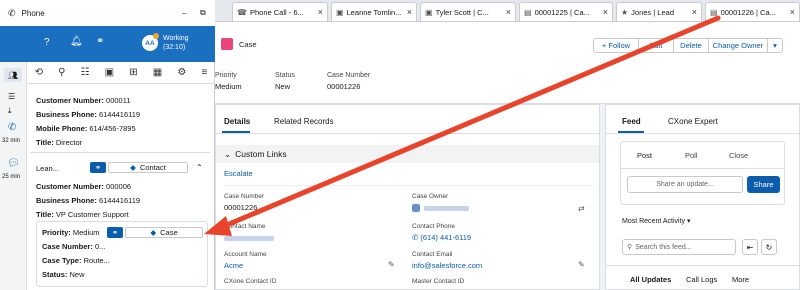  What do you see at coordinates (441, 237) in the screenshot?
I see `contact-phone-link: ✆ (614) 441-6119` at bounding box center [441, 237].